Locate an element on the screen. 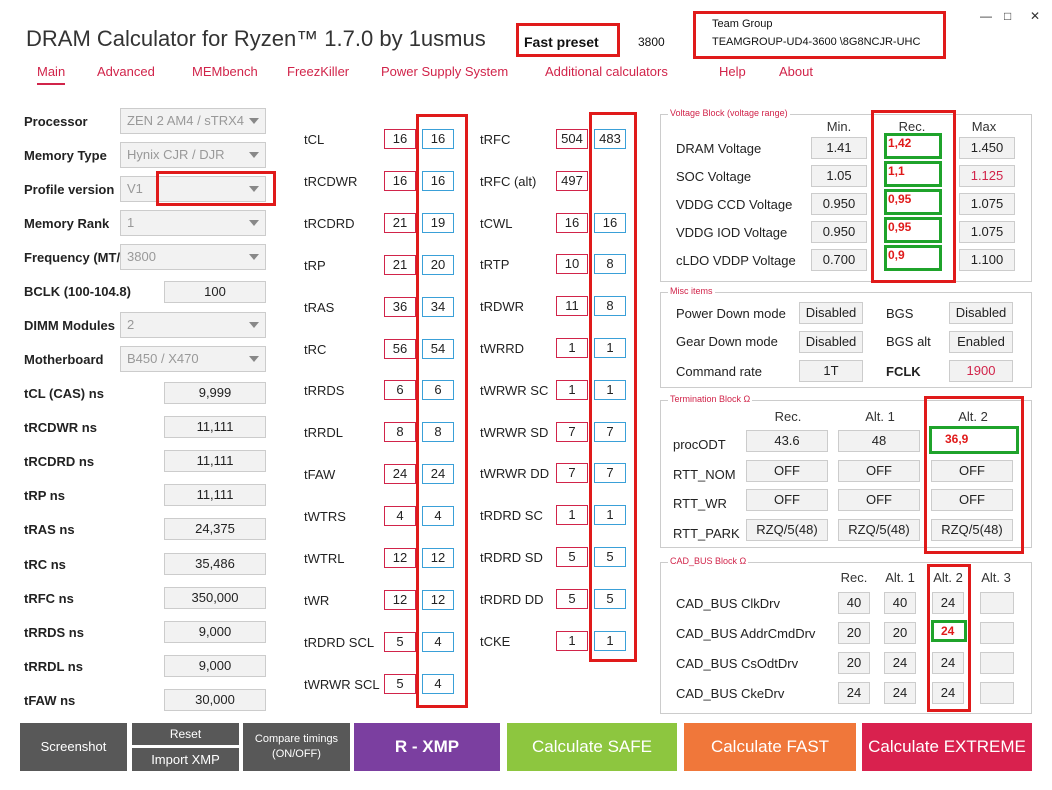 Image resolution: width=1052 pixels, height=790 pixels. ns-value: 11,111 is located at coordinates (215, 461).